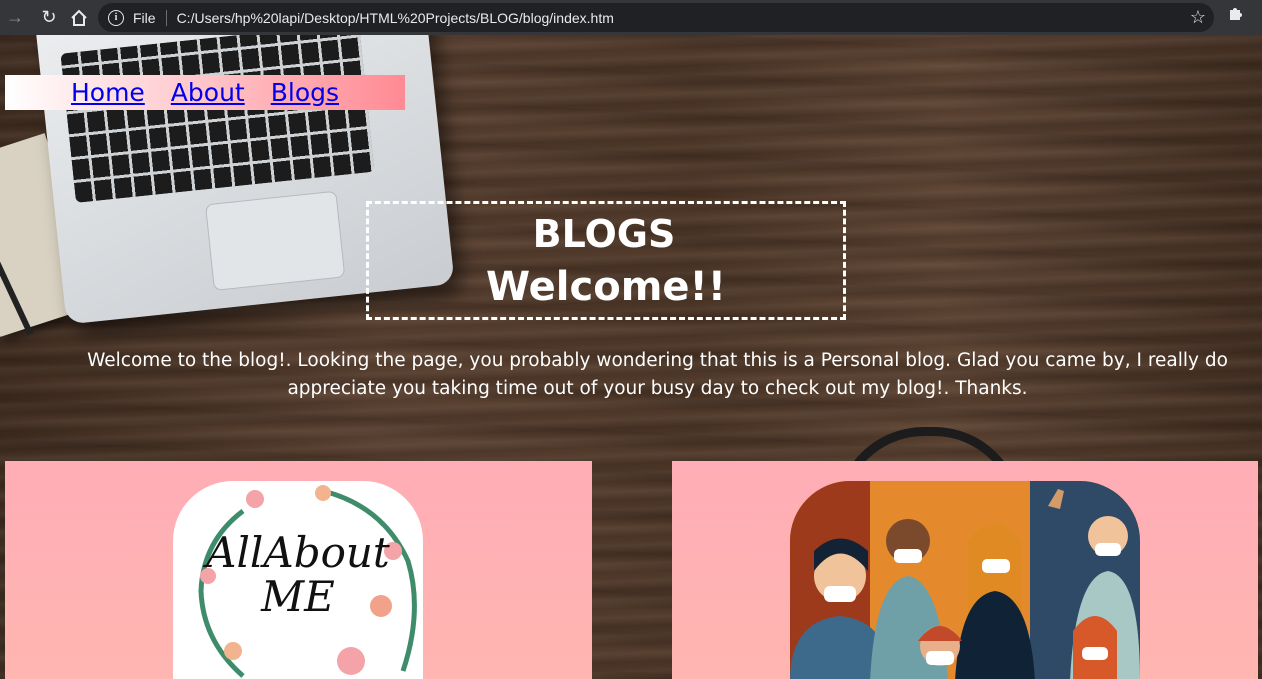  What do you see at coordinates (166, 17) in the screenshot?
I see `divider` at bounding box center [166, 17].